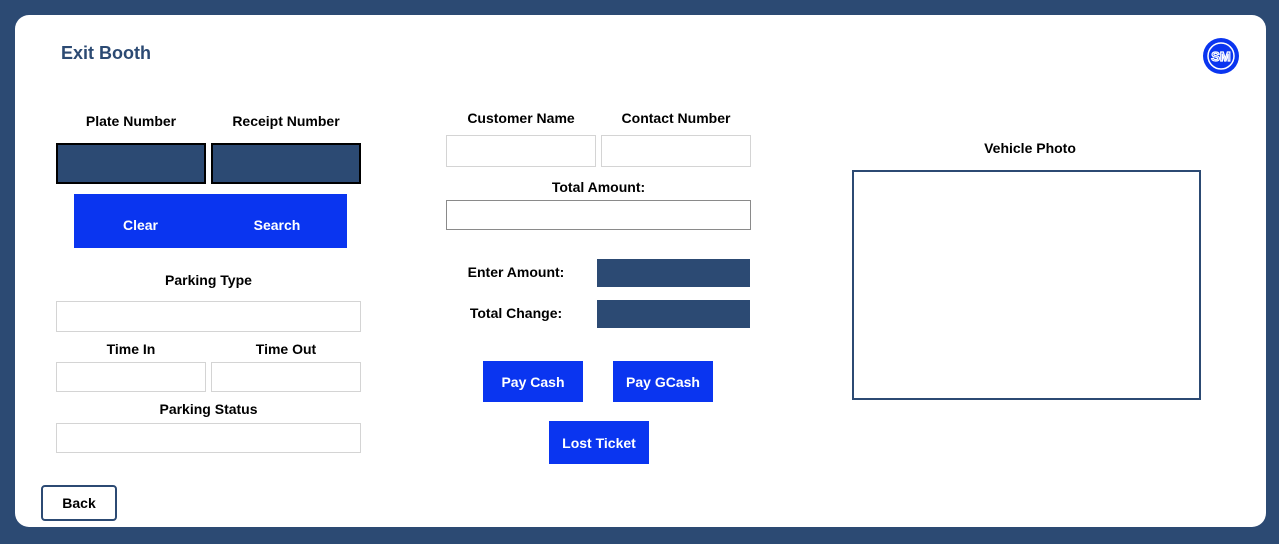 This screenshot has height=544, width=1279. What do you see at coordinates (106, 53) in the screenshot?
I see `page-title: Exit Booth` at bounding box center [106, 53].